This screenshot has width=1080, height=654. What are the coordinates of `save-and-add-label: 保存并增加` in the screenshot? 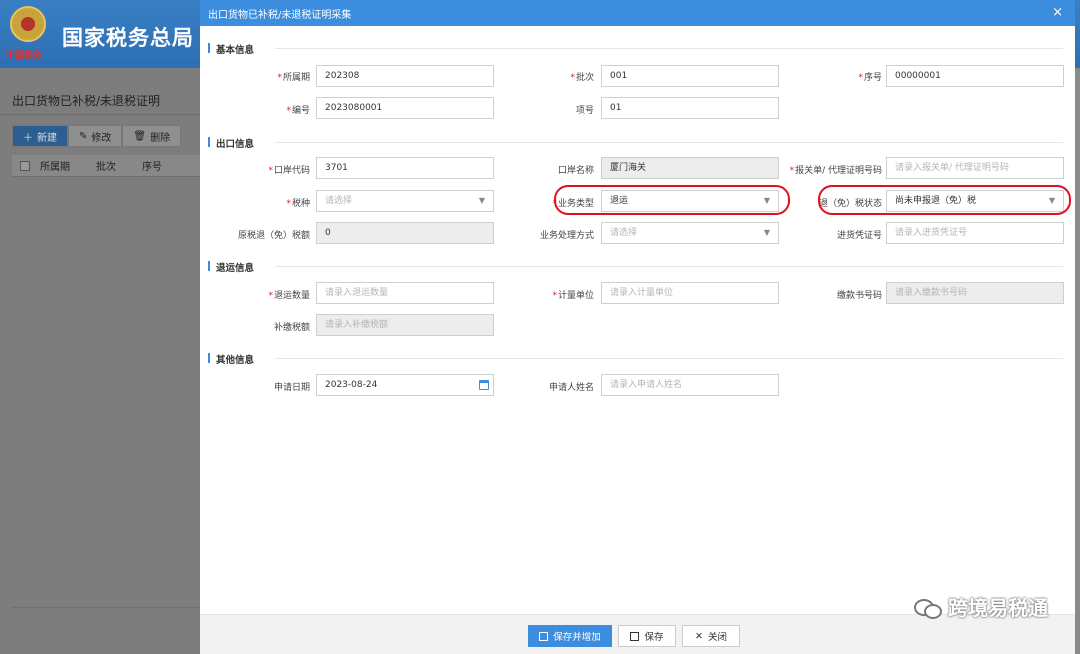 It's located at (577, 637).